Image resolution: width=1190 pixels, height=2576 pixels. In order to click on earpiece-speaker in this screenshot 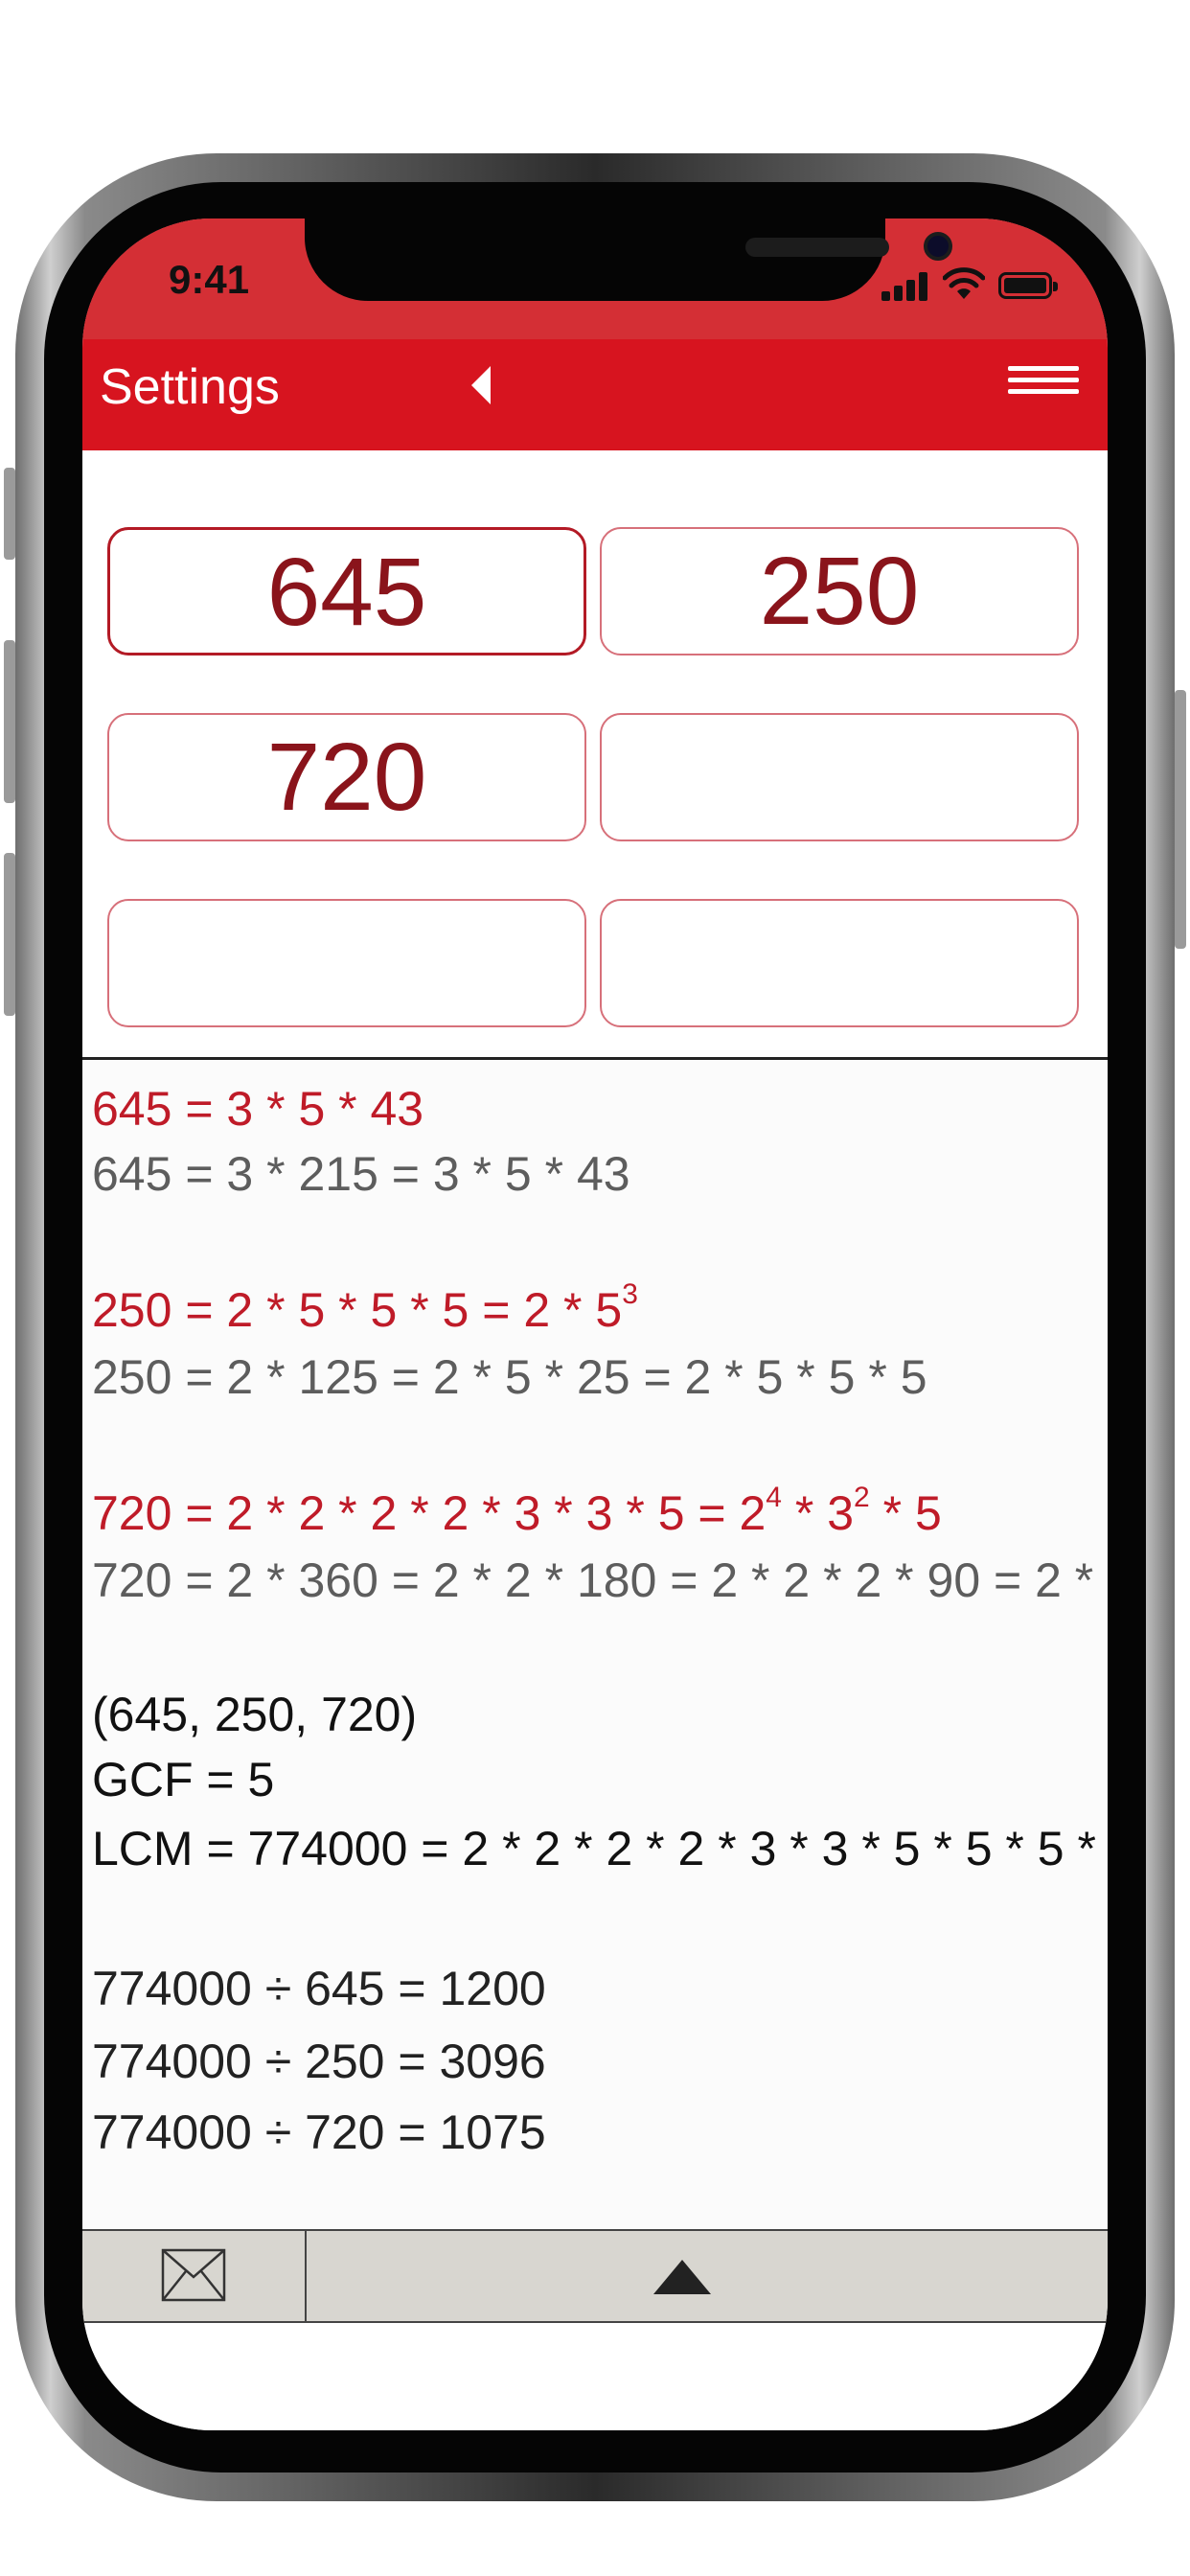, I will do `click(817, 247)`.